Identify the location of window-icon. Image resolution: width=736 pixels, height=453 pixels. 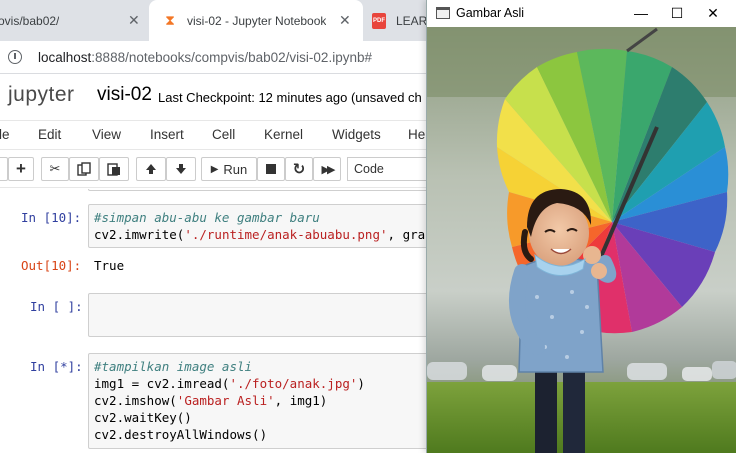
(443, 13).